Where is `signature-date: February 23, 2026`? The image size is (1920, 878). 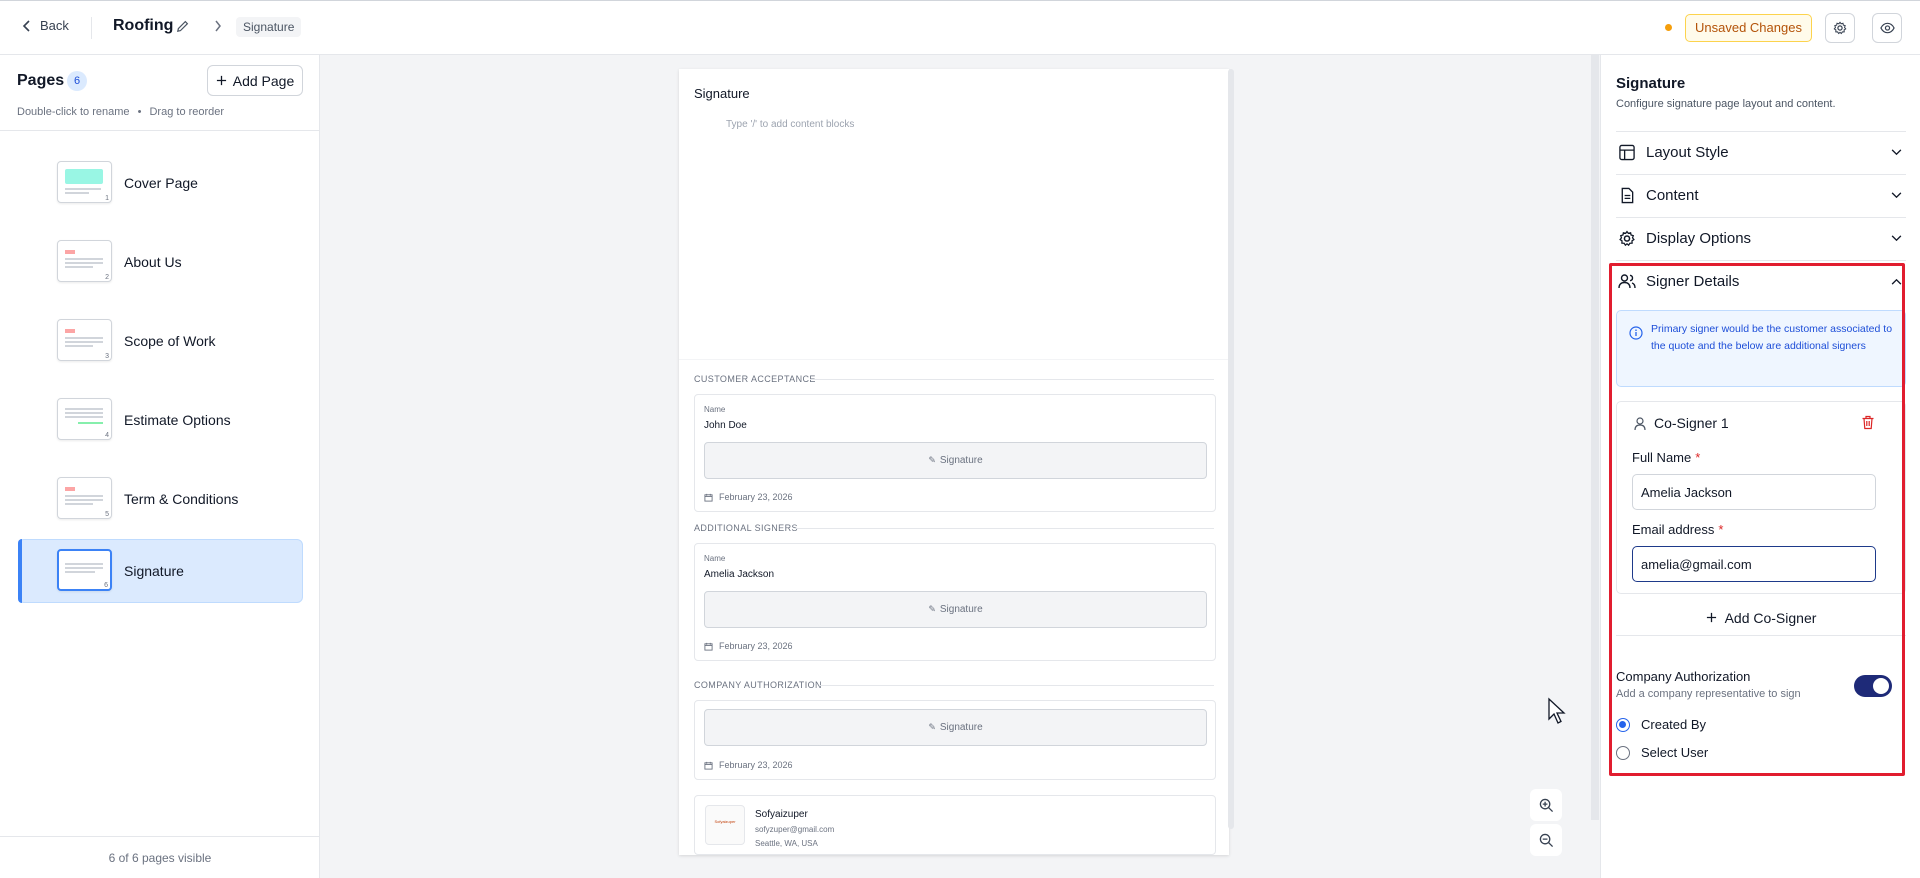
signature-date: February 23, 2026 is located at coordinates (748, 497).